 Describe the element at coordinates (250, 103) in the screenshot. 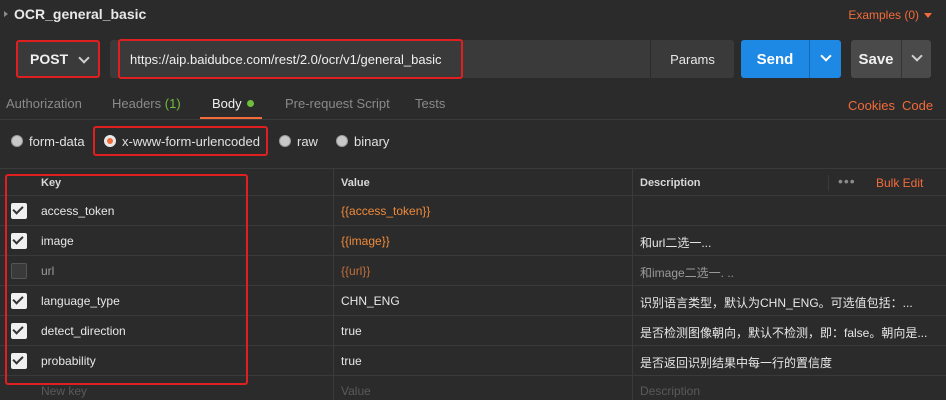

I see `body-status-dot` at that location.